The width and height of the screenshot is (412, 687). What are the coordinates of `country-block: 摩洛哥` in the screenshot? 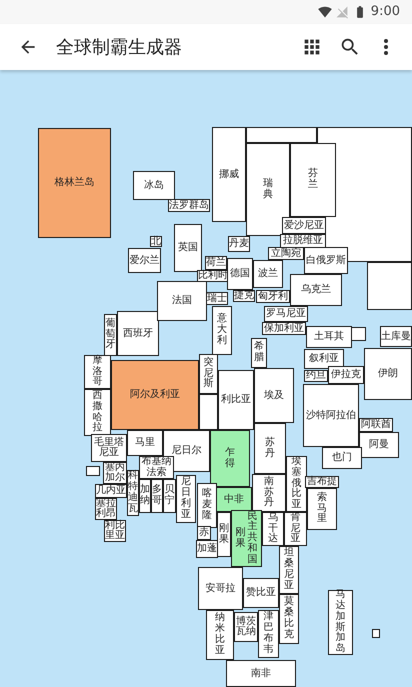 It's located at (97, 372).